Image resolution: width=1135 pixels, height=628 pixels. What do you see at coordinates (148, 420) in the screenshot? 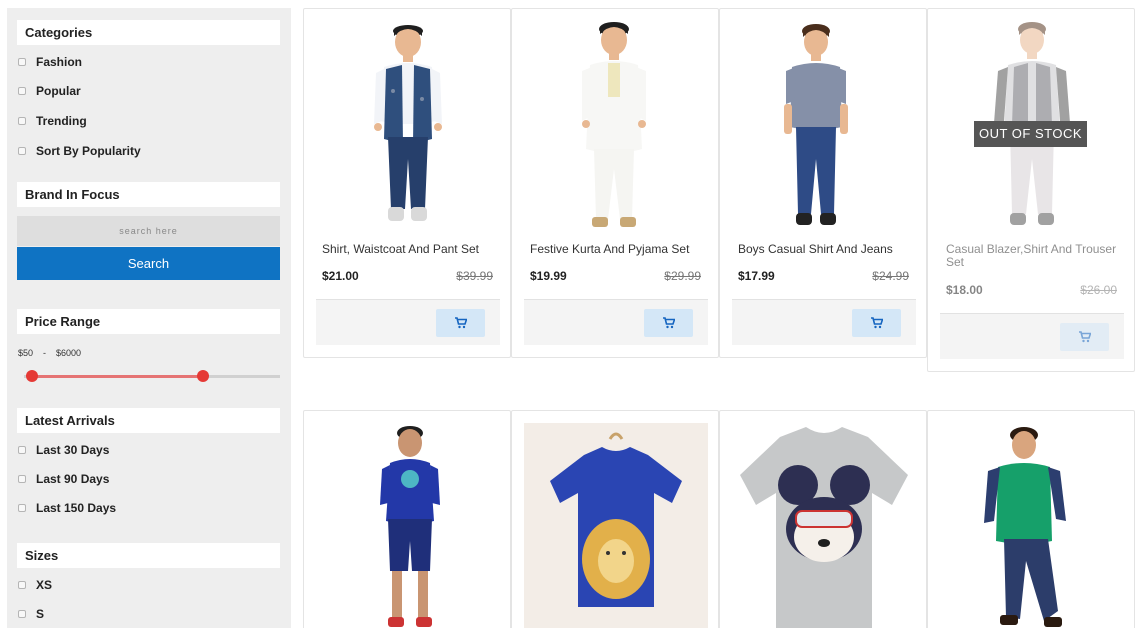
I see `arrivals-heading: Latest Arrivals` at bounding box center [148, 420].